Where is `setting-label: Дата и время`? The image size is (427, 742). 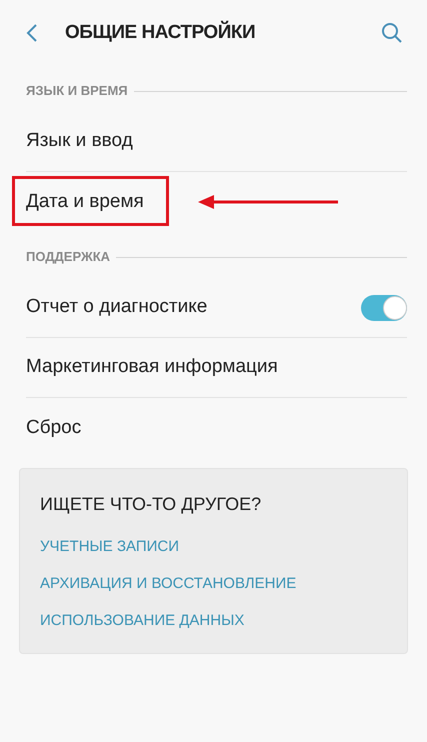 setting-label: Дата и время is located at coordinates (85, 202).